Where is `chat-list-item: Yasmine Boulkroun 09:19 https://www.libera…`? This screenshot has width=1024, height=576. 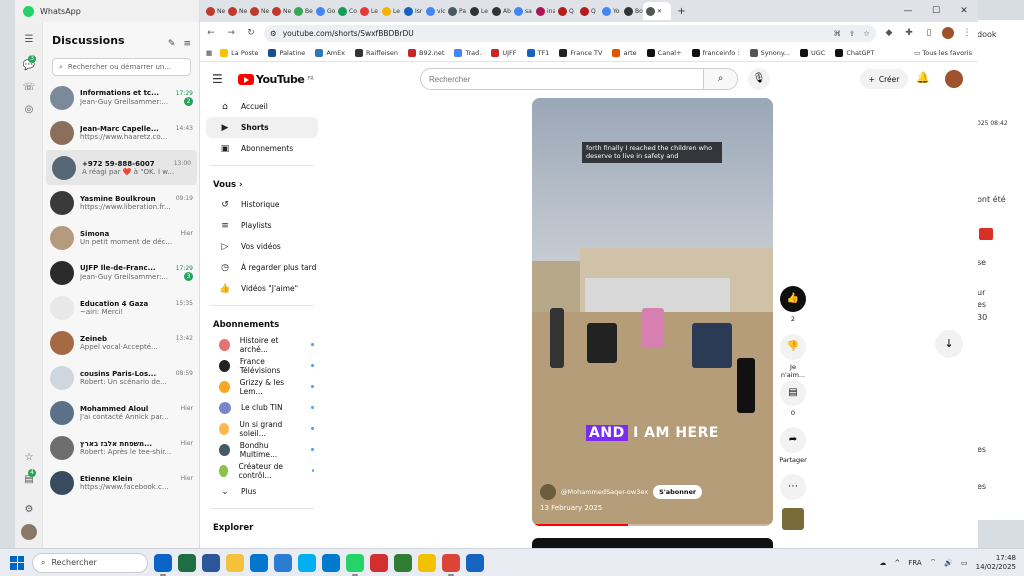
chat-list-item: Yasmine Boulkroun 09:19 https://www.libera… is located at coordinates (121, 202).